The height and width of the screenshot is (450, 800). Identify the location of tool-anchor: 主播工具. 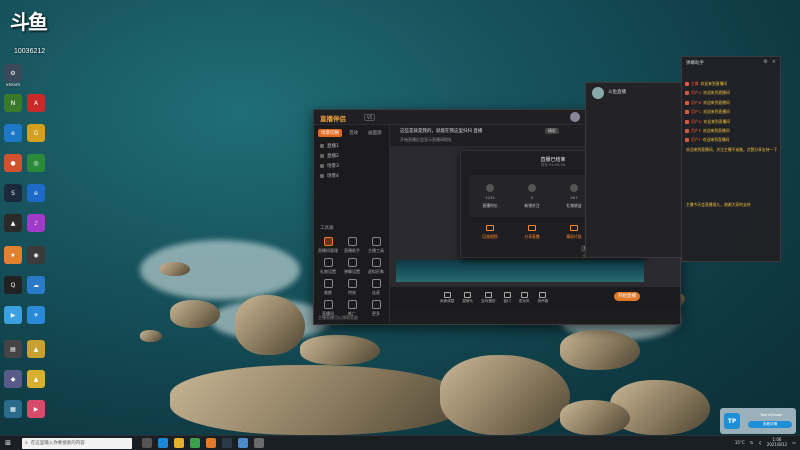
(376, 245).